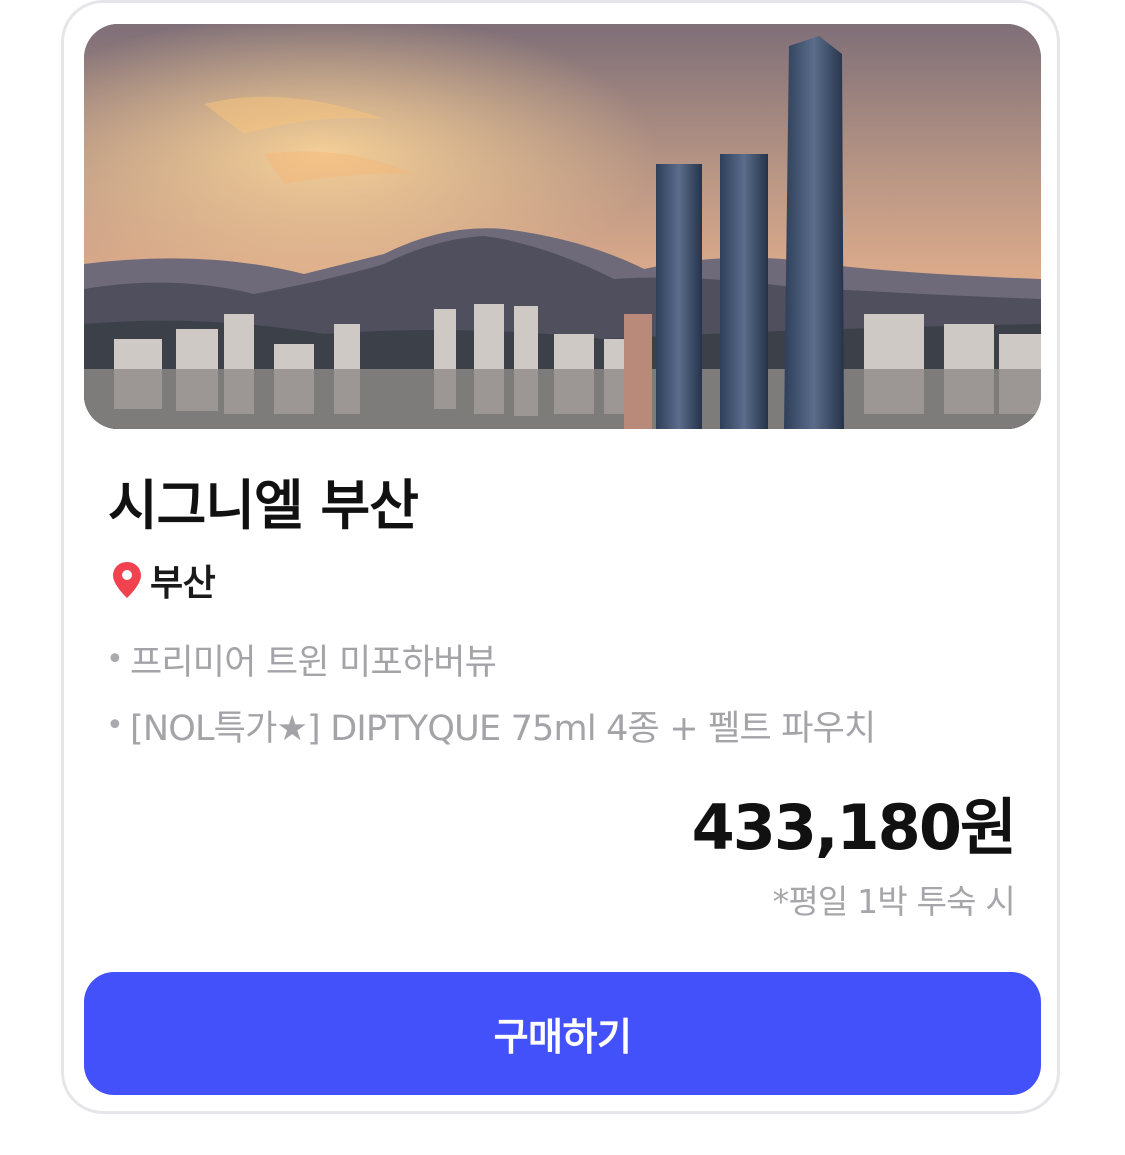  I want to click on buy-button-label: 구매하기, so click(562, 1038).